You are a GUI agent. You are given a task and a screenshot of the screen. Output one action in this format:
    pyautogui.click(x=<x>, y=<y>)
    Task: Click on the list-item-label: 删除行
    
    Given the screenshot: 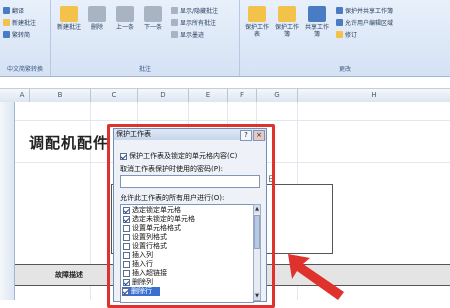 What is the action you would take?
    pyautogui.click(x=141, y=291)
    